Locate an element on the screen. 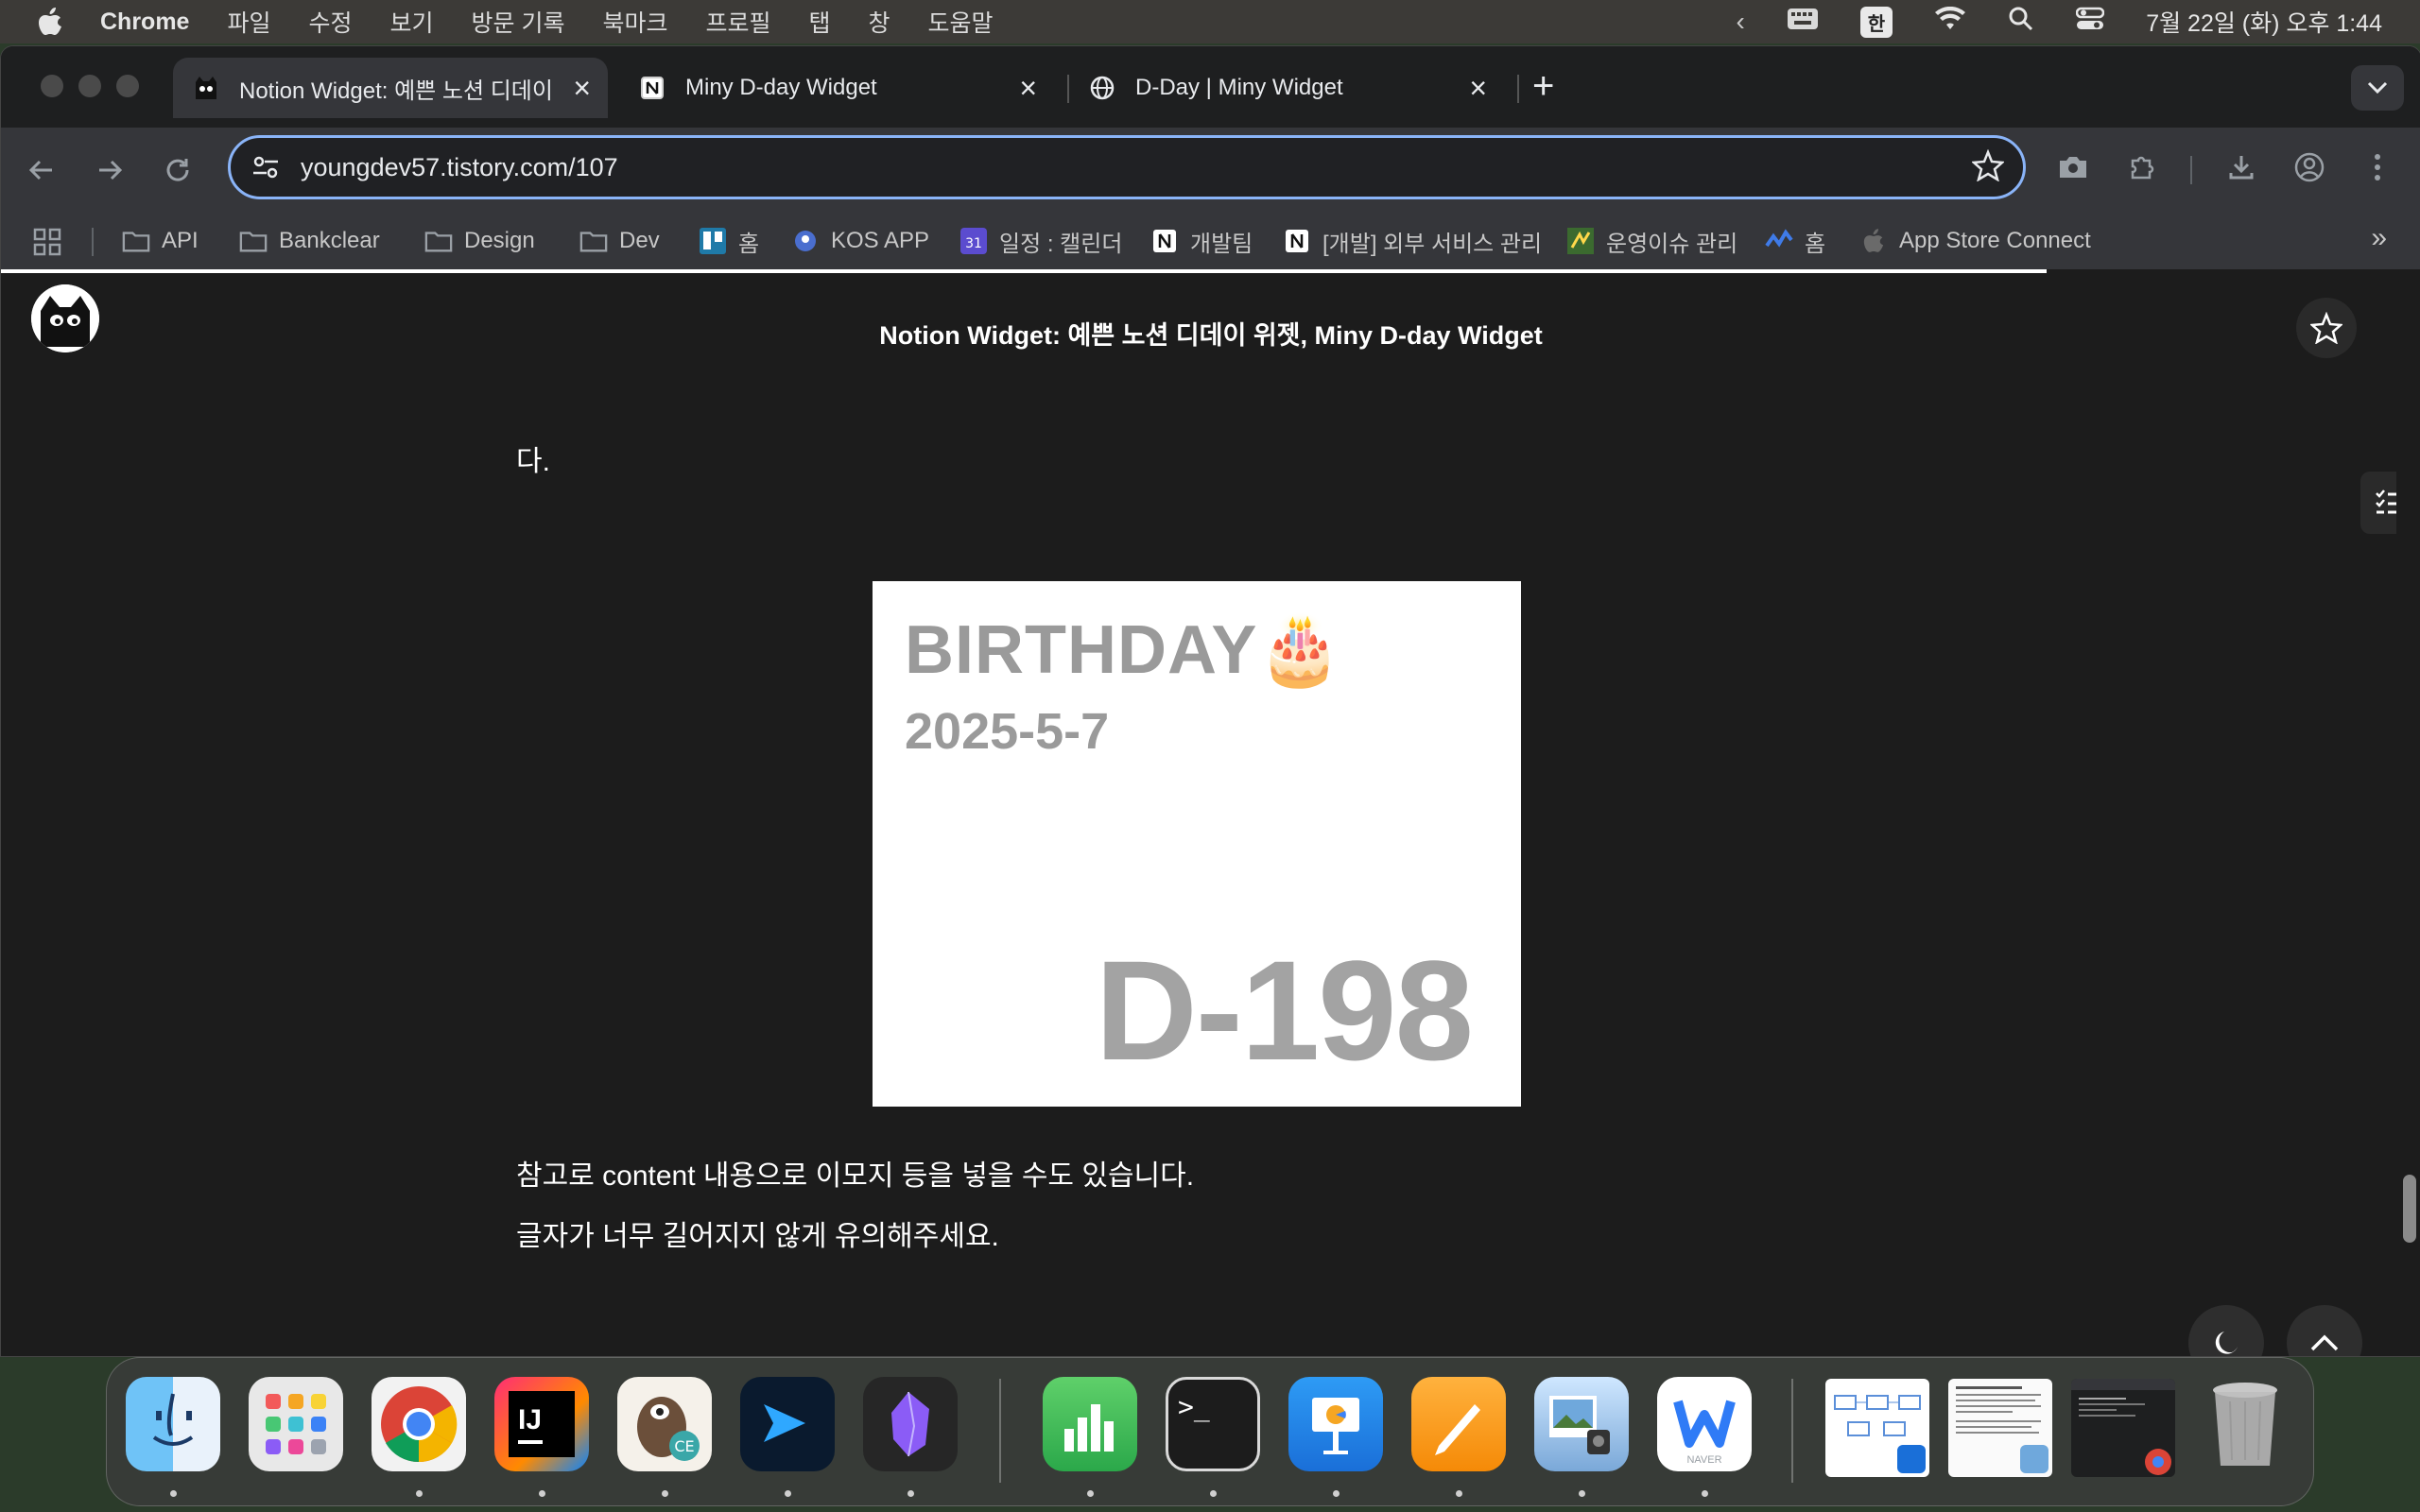  bookmark-label: 개발팀 is located at coordinates (1221, 244).